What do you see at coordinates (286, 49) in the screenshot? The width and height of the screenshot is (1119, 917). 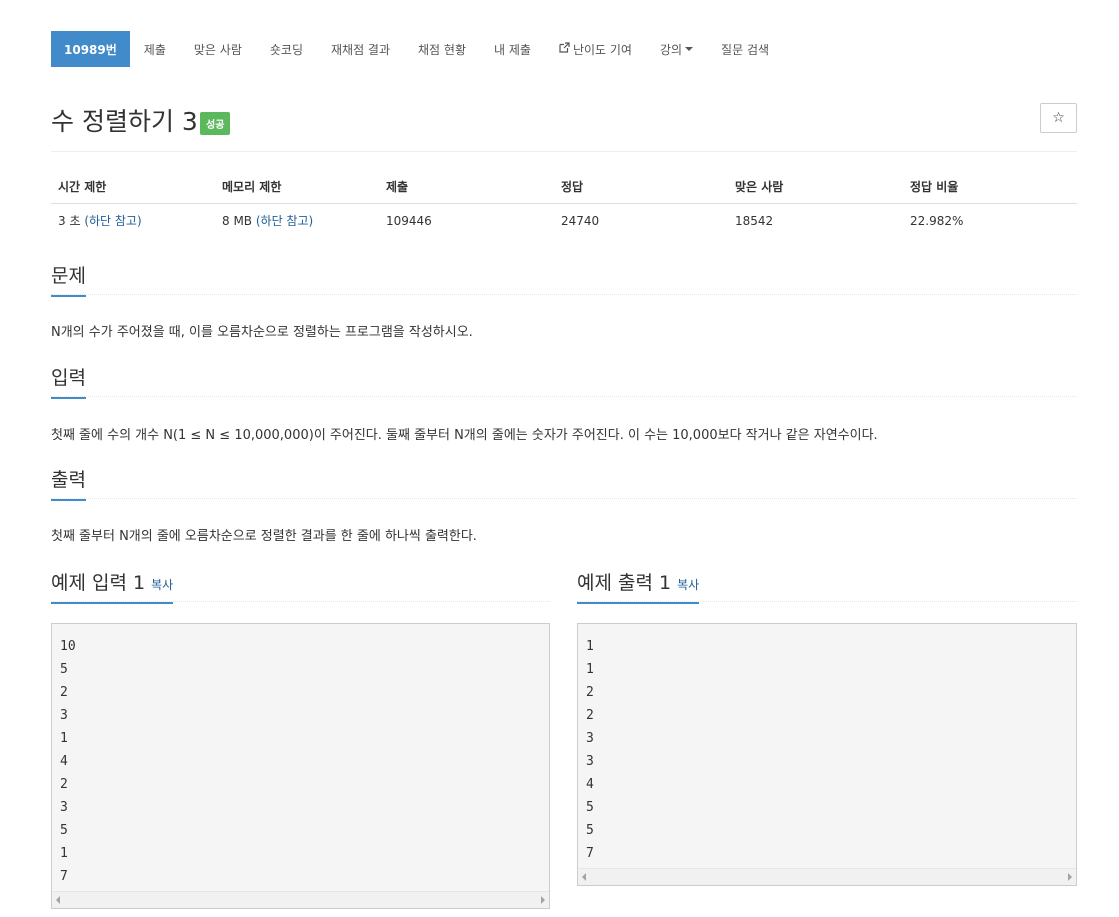 I see `tab-shortcoding: 숏코딩` at bounding box center [286, 49].